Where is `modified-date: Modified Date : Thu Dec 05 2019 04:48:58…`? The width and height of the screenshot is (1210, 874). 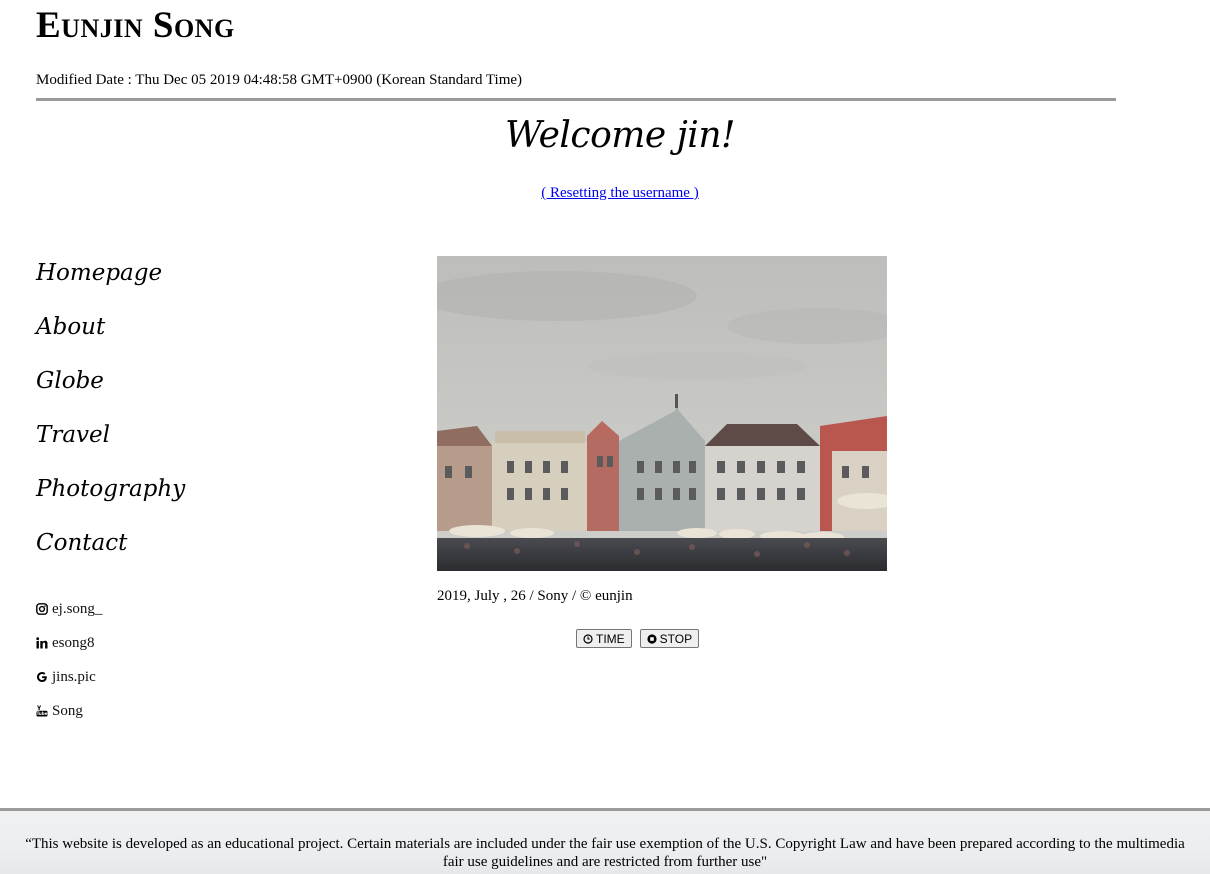
modified-date: Modified Date : Thu Dec 05 2019 04:48:58… is located at coordinates (279, 80).